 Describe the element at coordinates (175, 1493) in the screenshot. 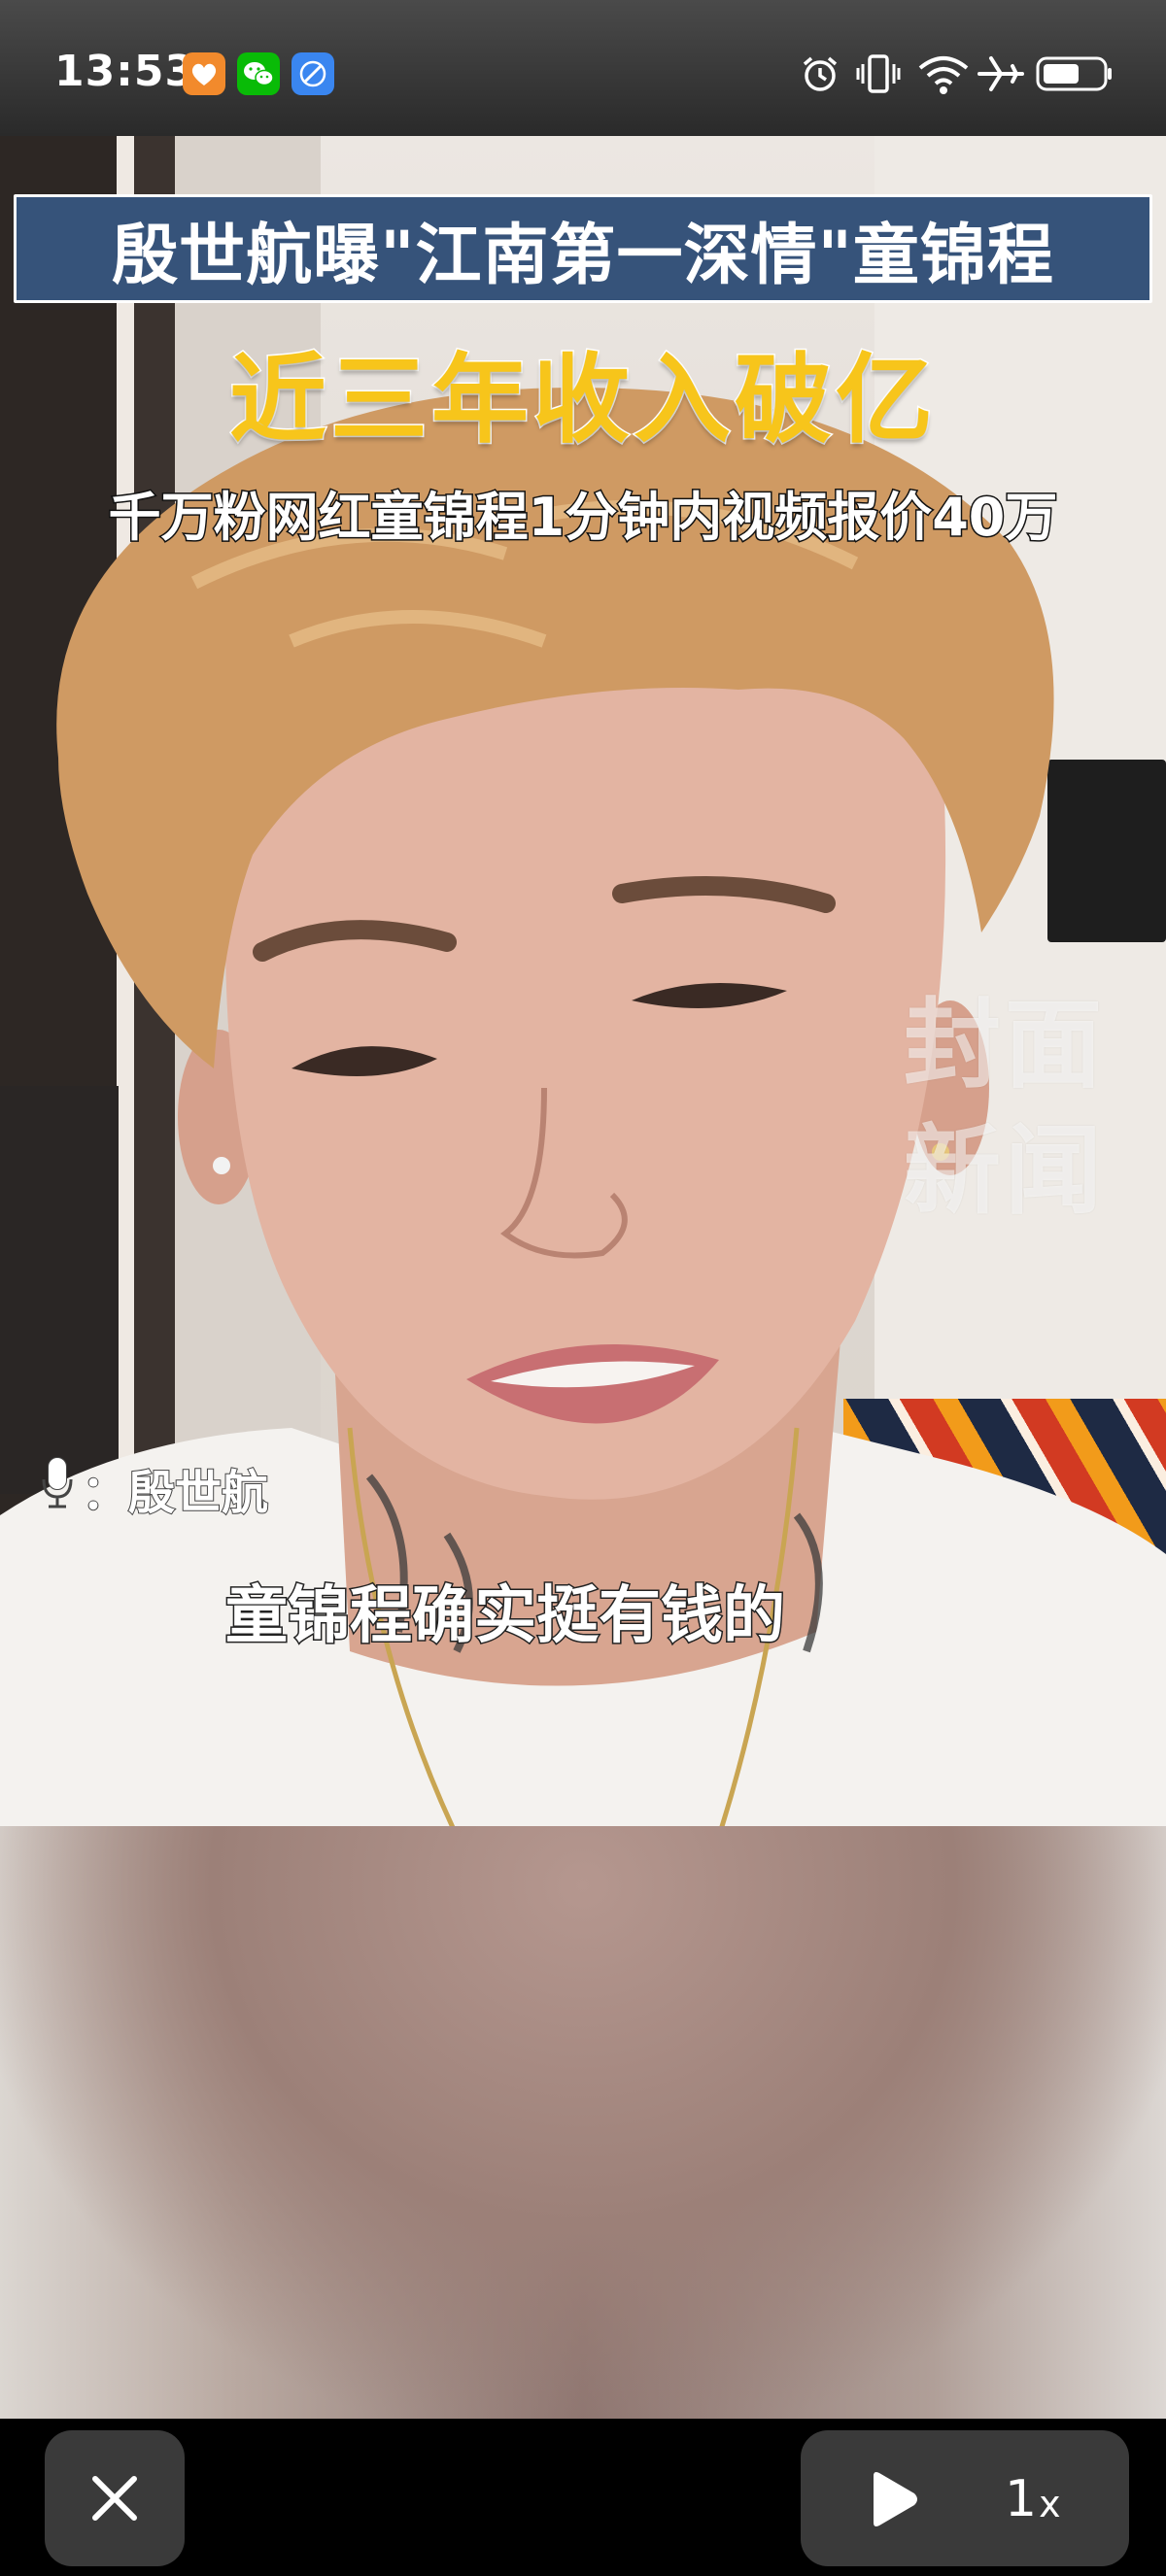

I see `speaker-name: ：殷世航` at that location.